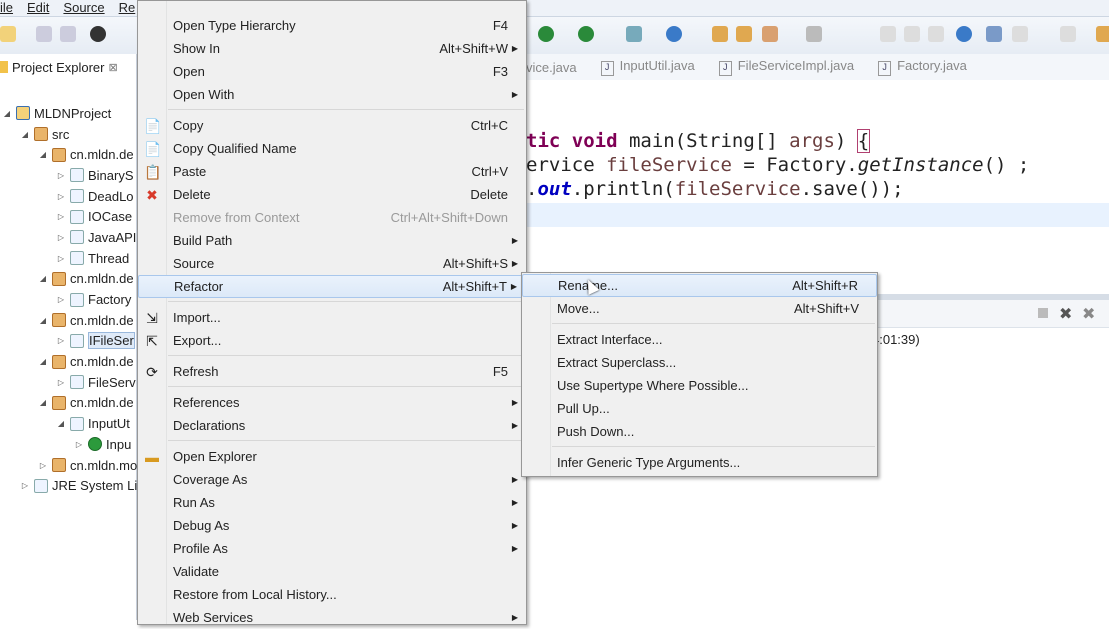  I want to click on menu-item-copy: 📄 Copy Ctrl+C, so click(332, 125).